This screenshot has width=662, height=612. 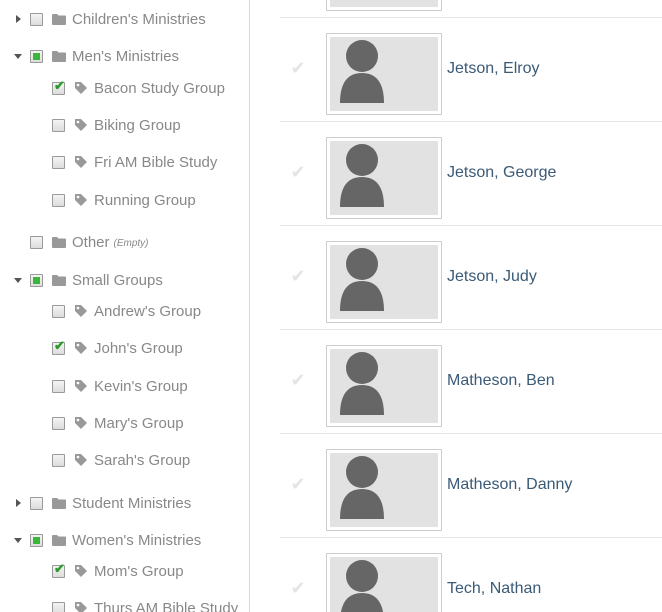 What do you see at coordinates (142, 460) in the screenshot?
I see `tree-node-label: Sarah's Group` at bounding box center [142, 460].